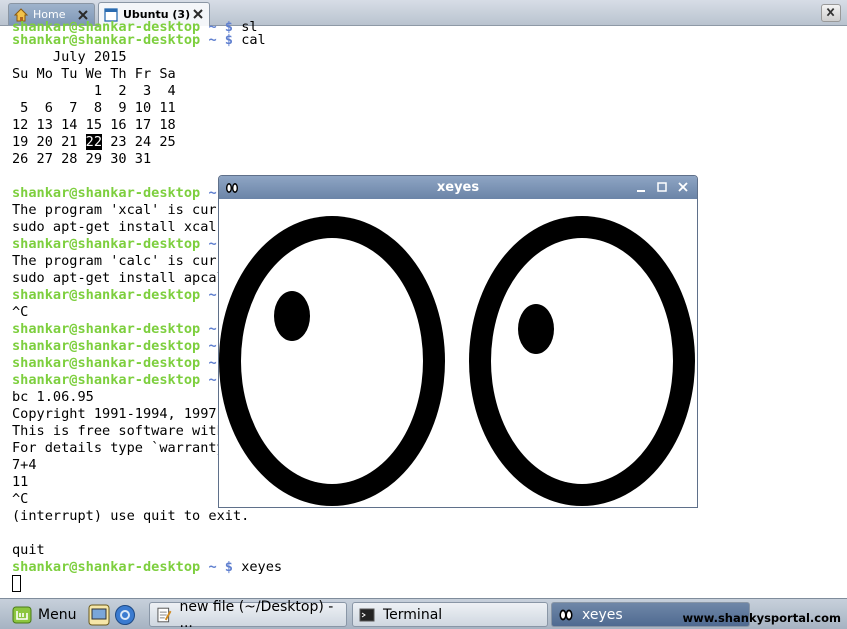  What do you see at coordinates (332, 361) in the screenshot?
I see `left-eye` at bounding box center [332, 361].